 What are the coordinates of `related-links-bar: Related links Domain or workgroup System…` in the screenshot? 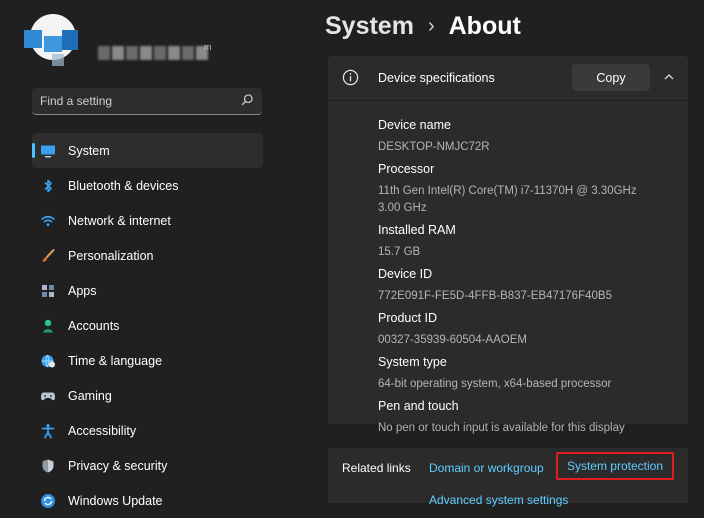 It's located at (508, 477).